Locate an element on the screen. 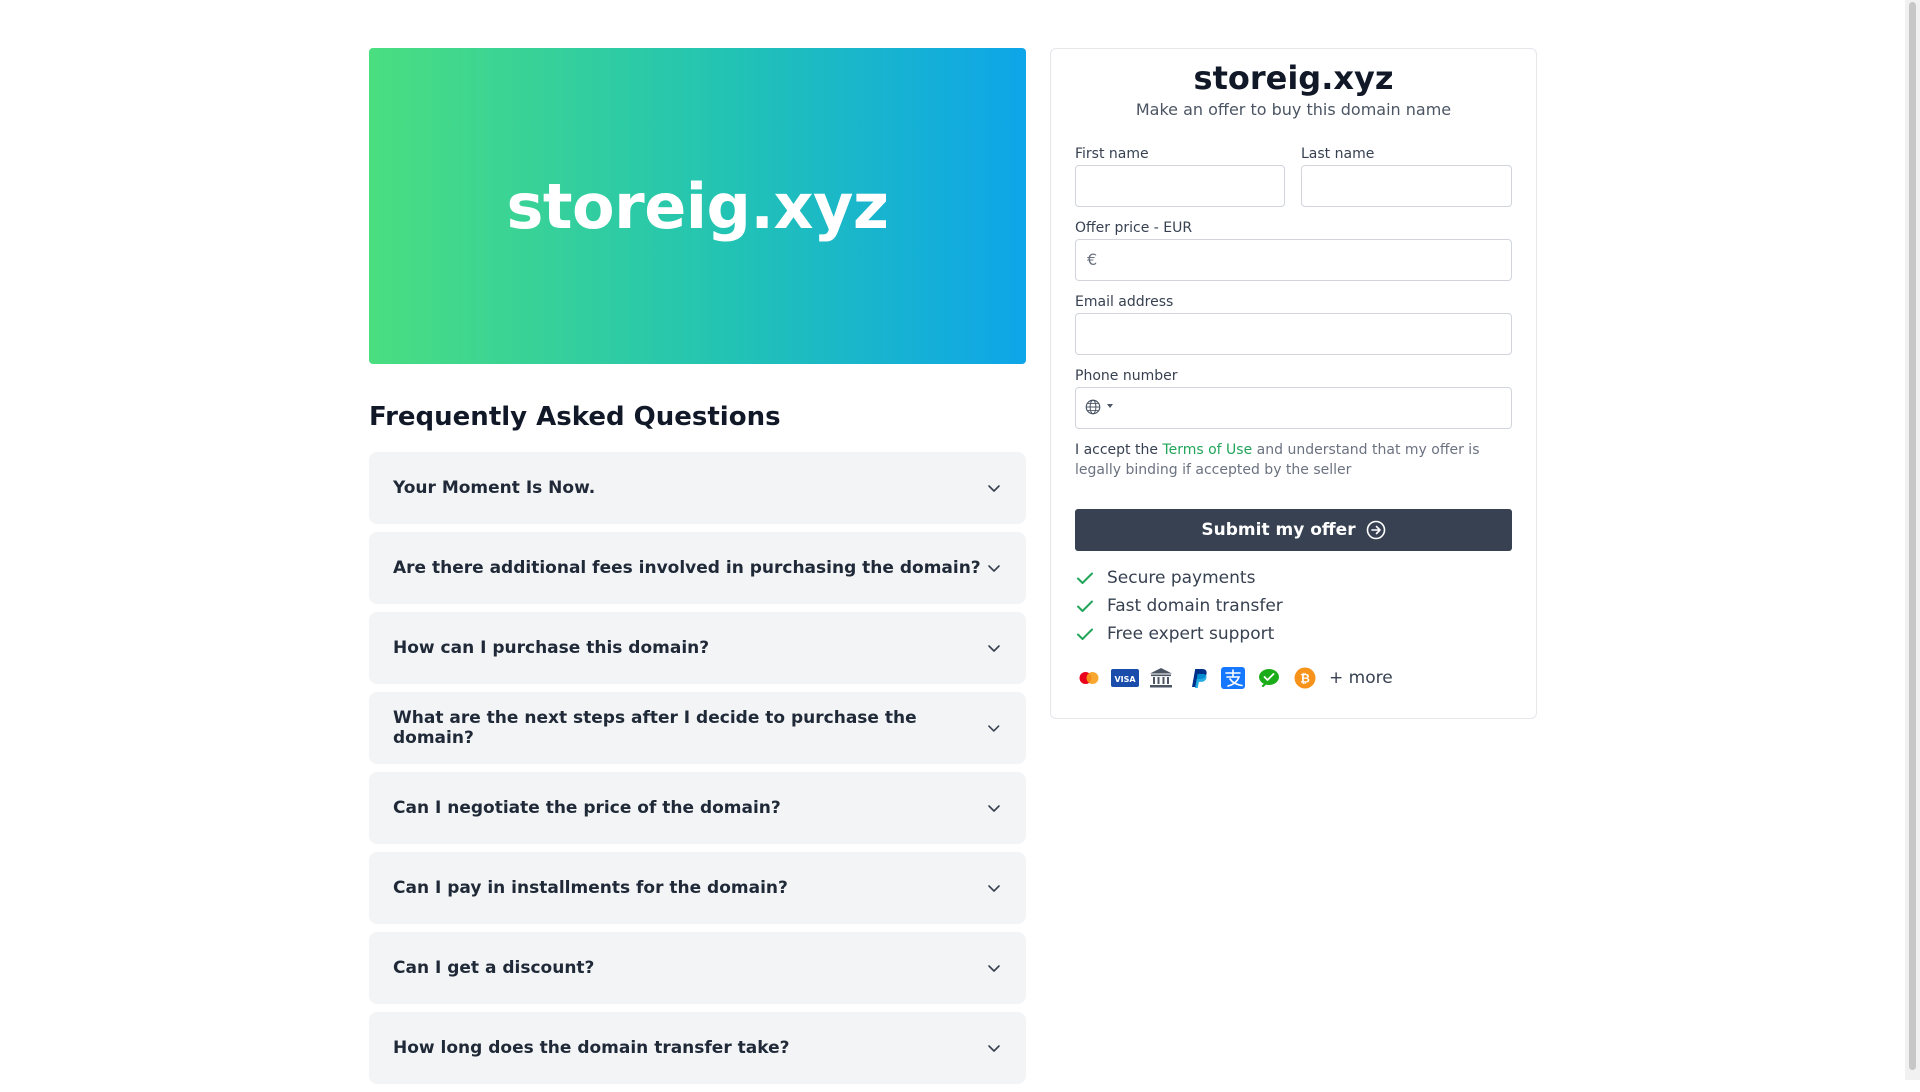 The height and width of the screenshot is (1092, 1920). faq-question: Your Moment Is Now. is located at coordinates (494, 488).